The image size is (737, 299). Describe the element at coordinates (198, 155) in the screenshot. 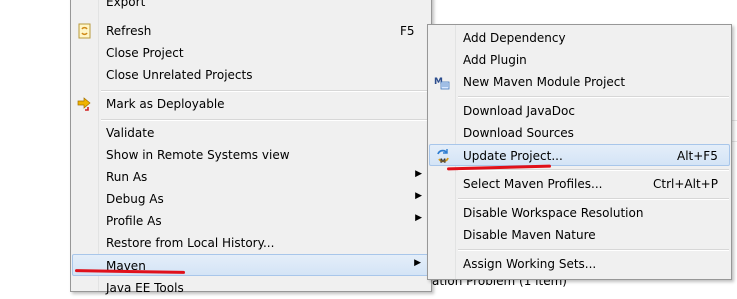

I see `menu-item-label: Show in Remote Systems view` at that location.